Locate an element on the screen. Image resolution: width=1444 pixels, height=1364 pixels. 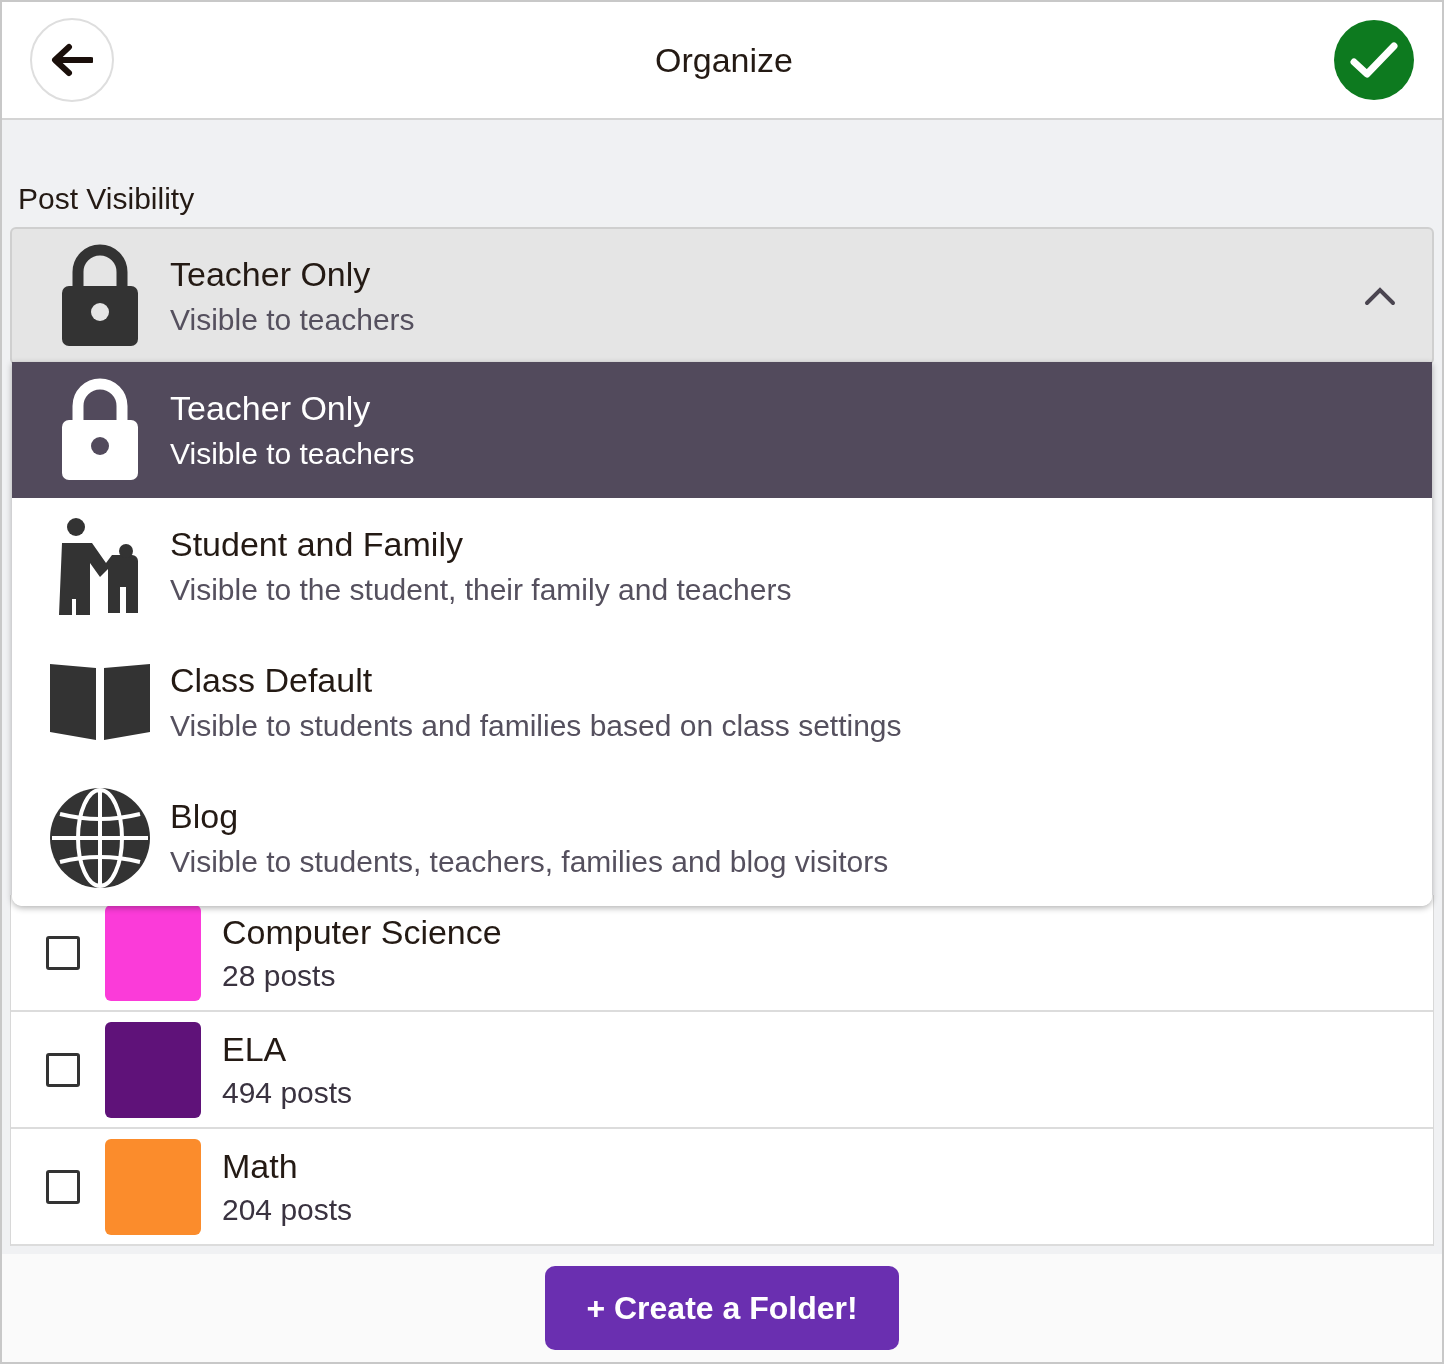
folder-row: ELA 494 posts is located at coordinates (722, 1070).